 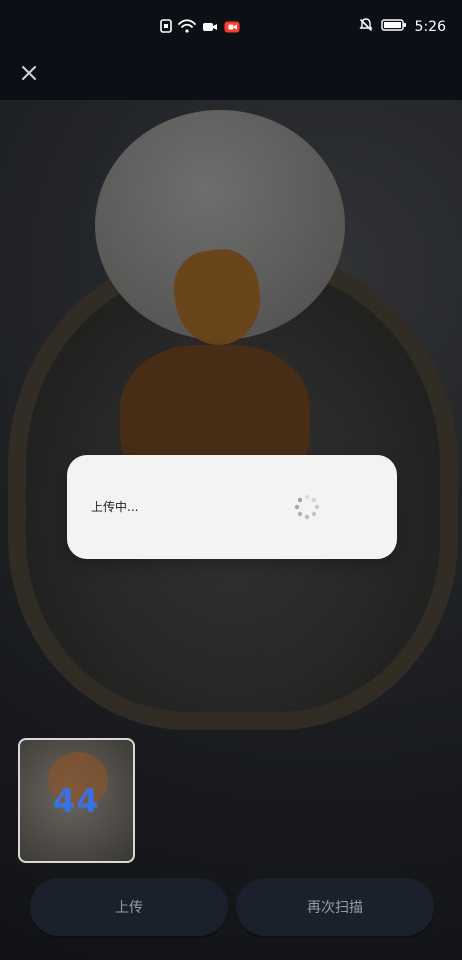 I want to click on loading-spinner-icon, so click(x=307, y=507).